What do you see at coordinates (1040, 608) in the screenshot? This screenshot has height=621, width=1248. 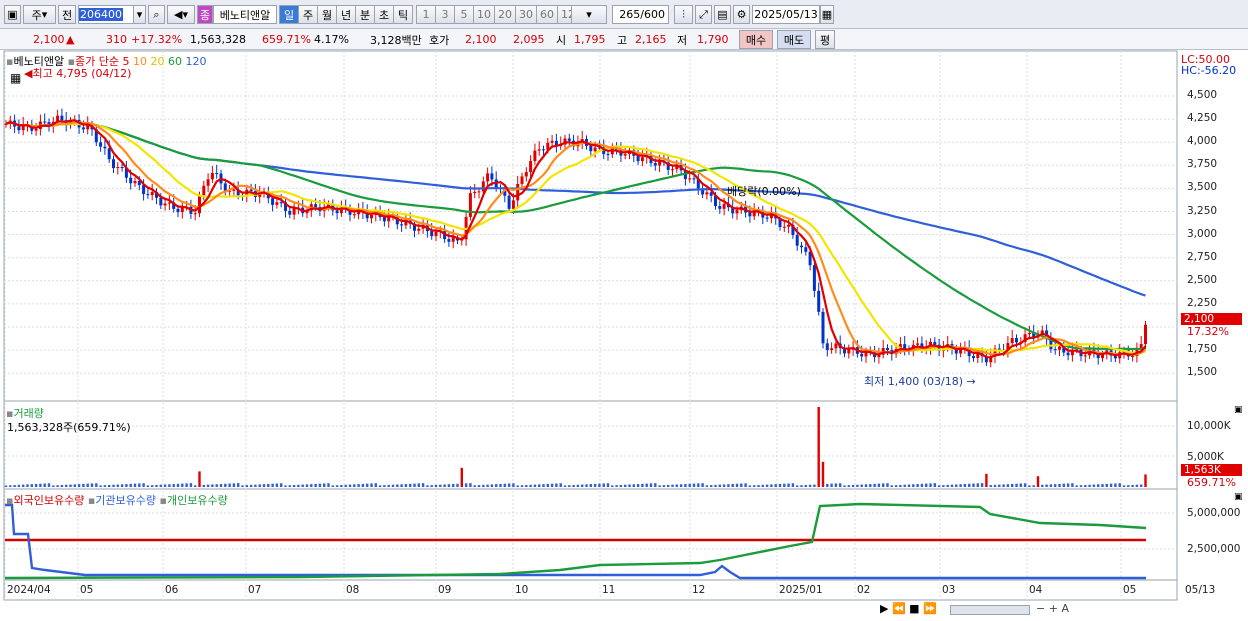 I see `zoom-minus-icon: −` at bounding box center [1040, 608].